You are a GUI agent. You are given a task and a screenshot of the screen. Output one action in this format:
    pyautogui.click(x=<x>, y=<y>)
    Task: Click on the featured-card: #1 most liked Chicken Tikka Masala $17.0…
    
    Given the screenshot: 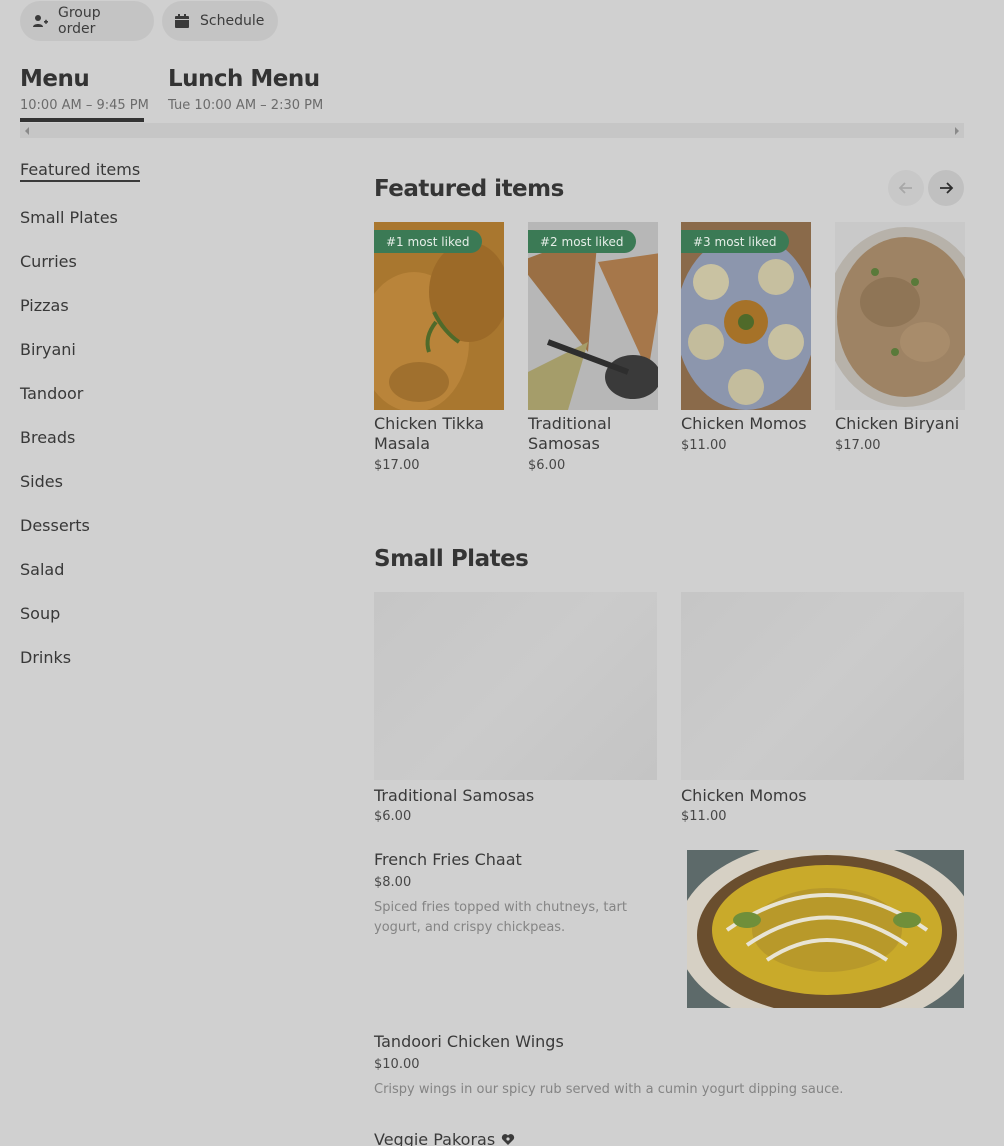 What is the action you would take?
    pyautogui.click(x=439, y=347)
    